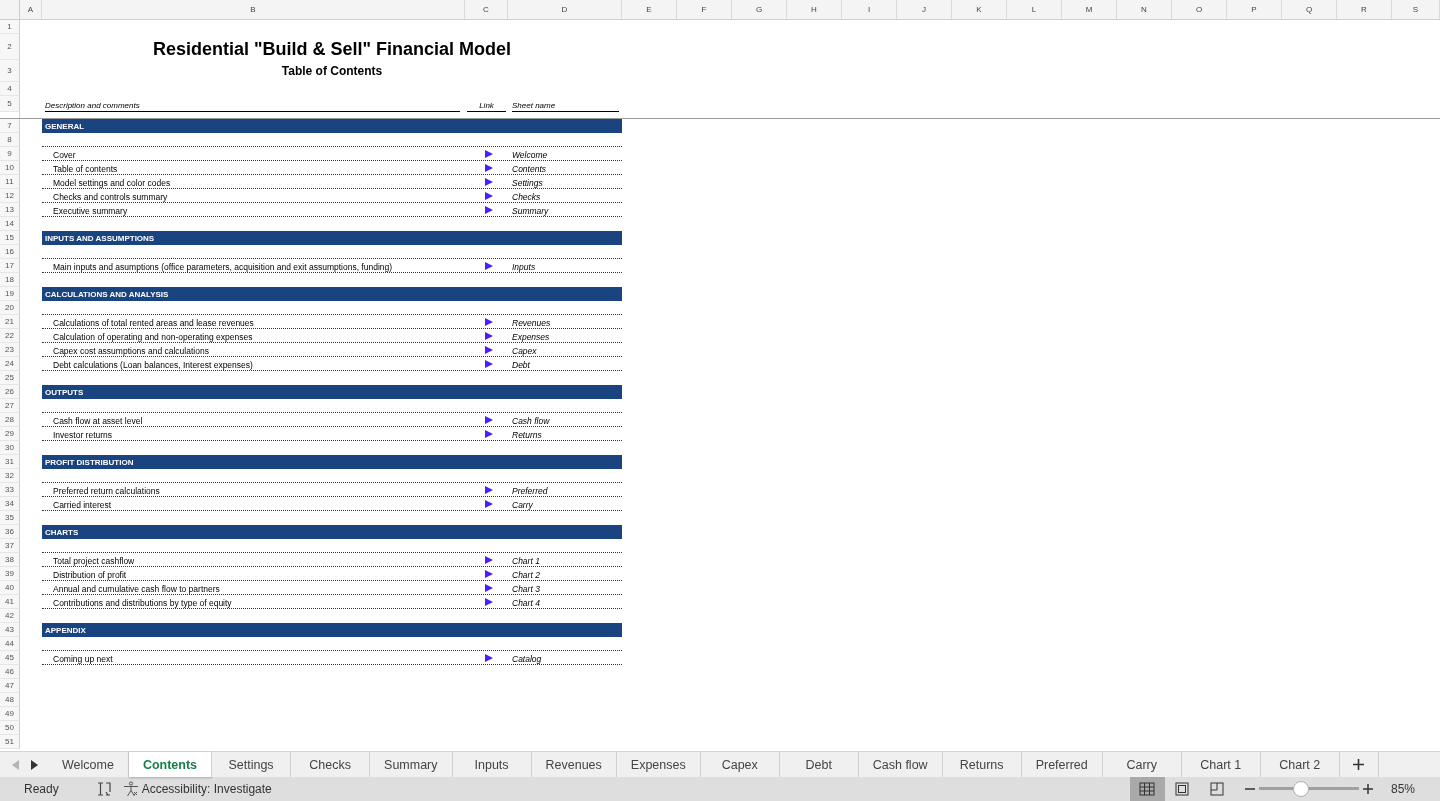 The image size is (1440, 801). Describe the element at coordinates (170, 764) in the screenshot. I see `sheet-tab: Contents` at that location.